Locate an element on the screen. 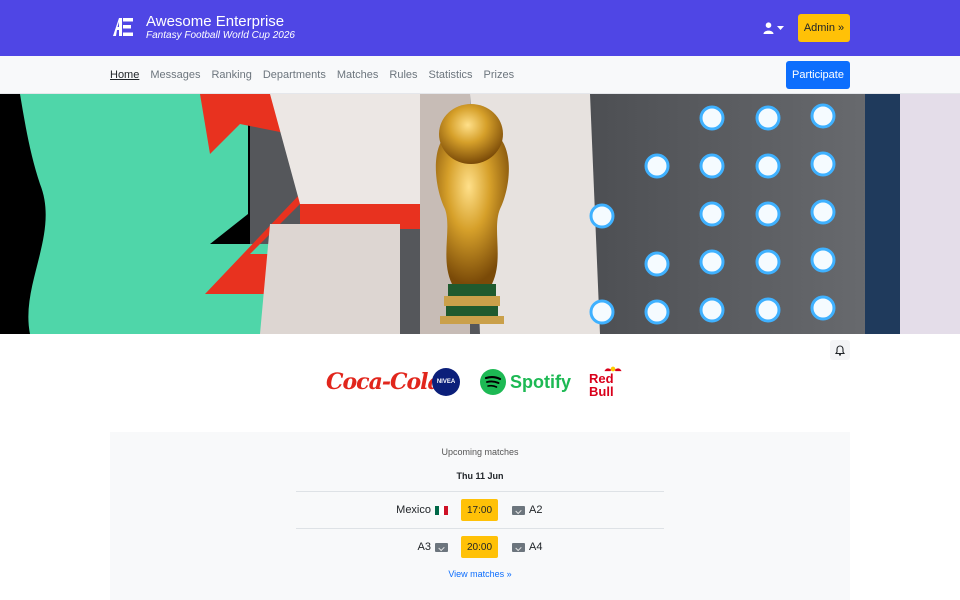  nav-item-prizes: Prizes is located at coordinates (499, 75).